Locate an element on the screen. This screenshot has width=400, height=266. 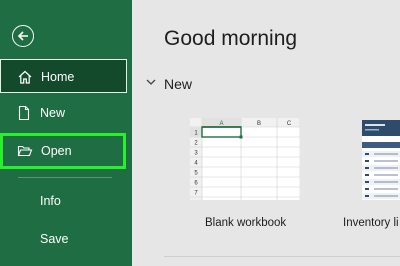
inventory-list-thumbnail is located at coordinates (381, 160).